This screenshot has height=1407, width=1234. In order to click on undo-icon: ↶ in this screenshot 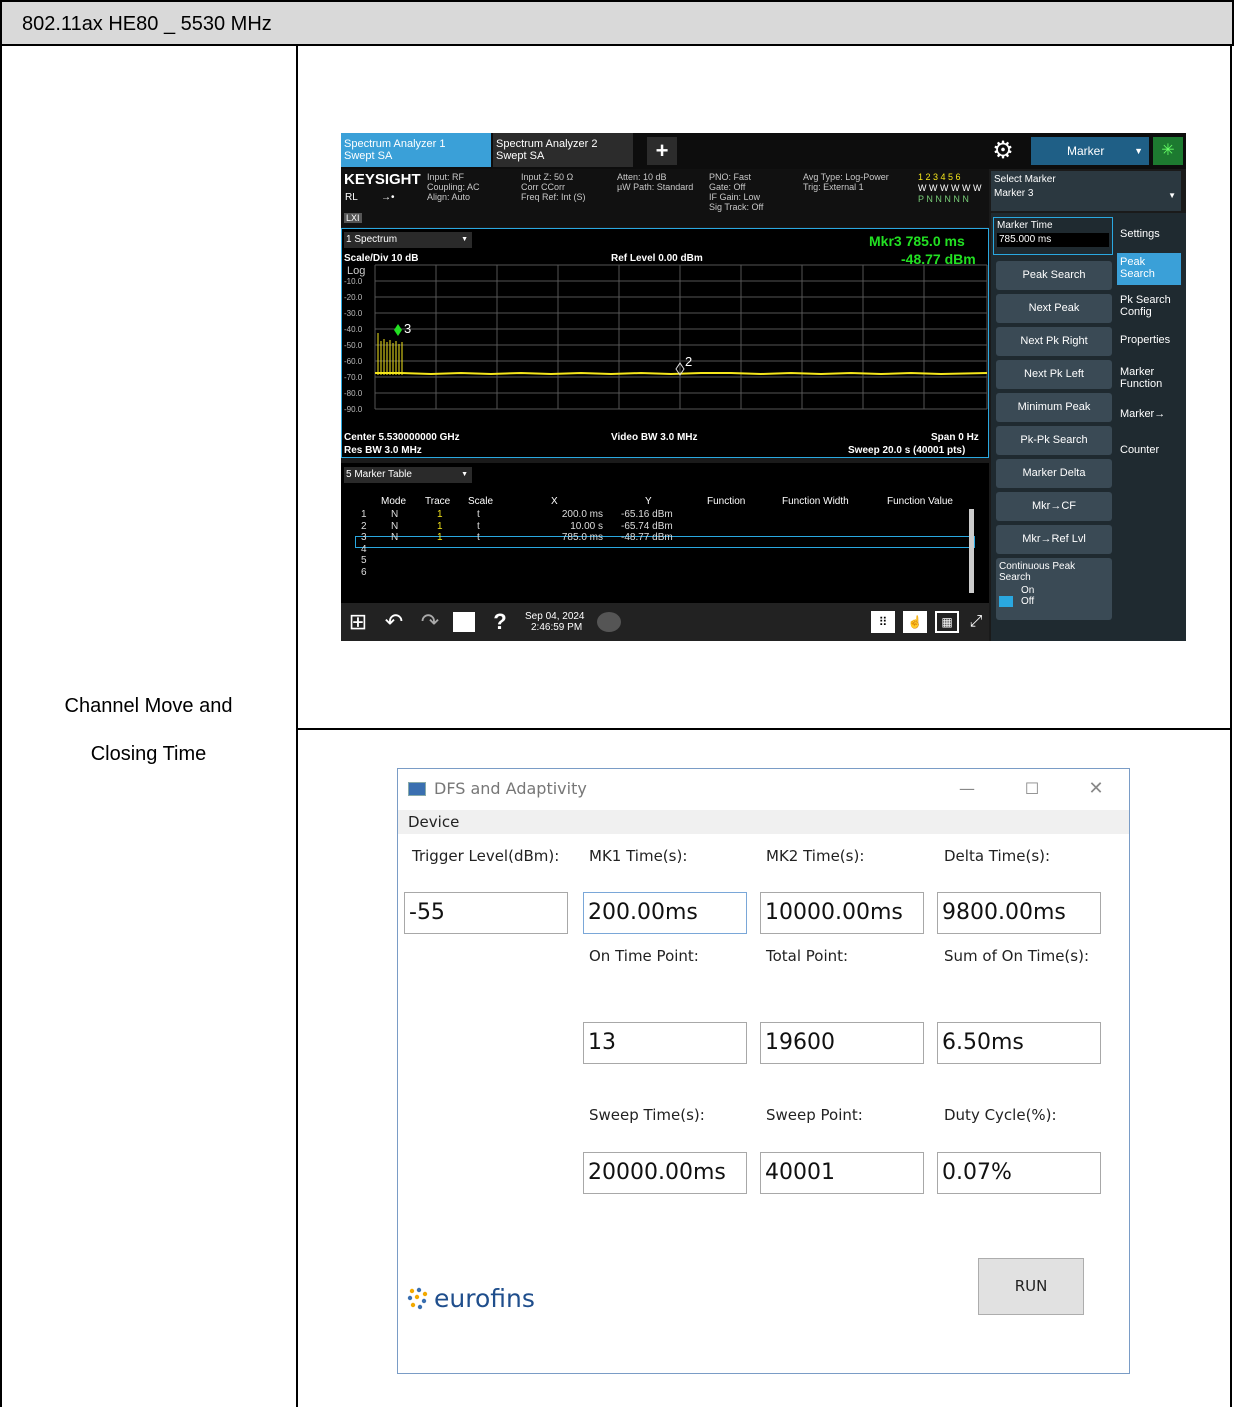, I will do `click(394, 622)`.